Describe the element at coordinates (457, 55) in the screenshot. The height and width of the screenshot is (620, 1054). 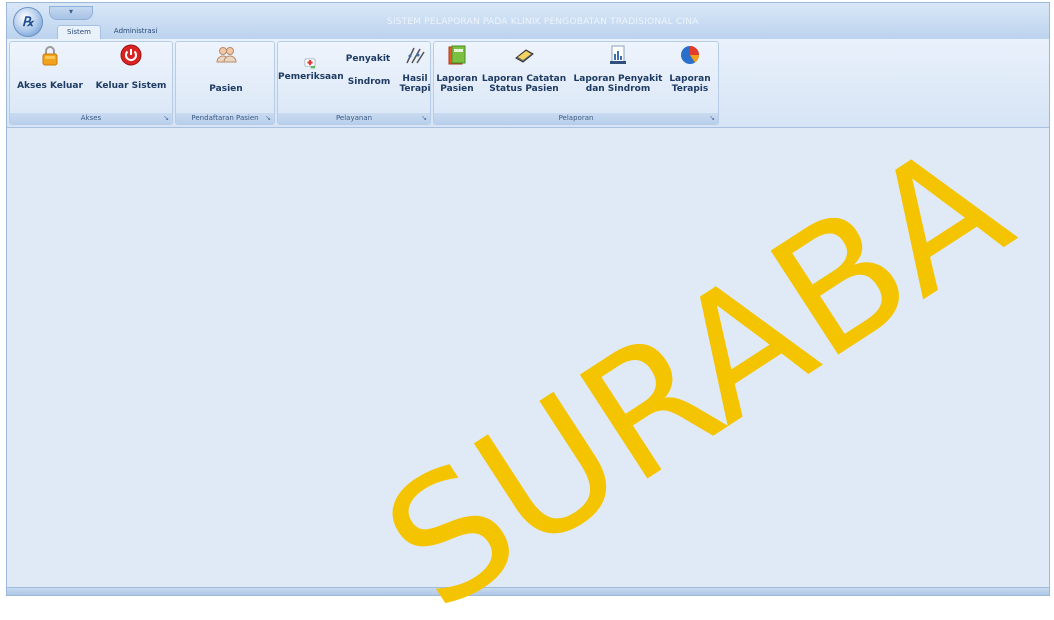
I see `report-book-icon` at that location.